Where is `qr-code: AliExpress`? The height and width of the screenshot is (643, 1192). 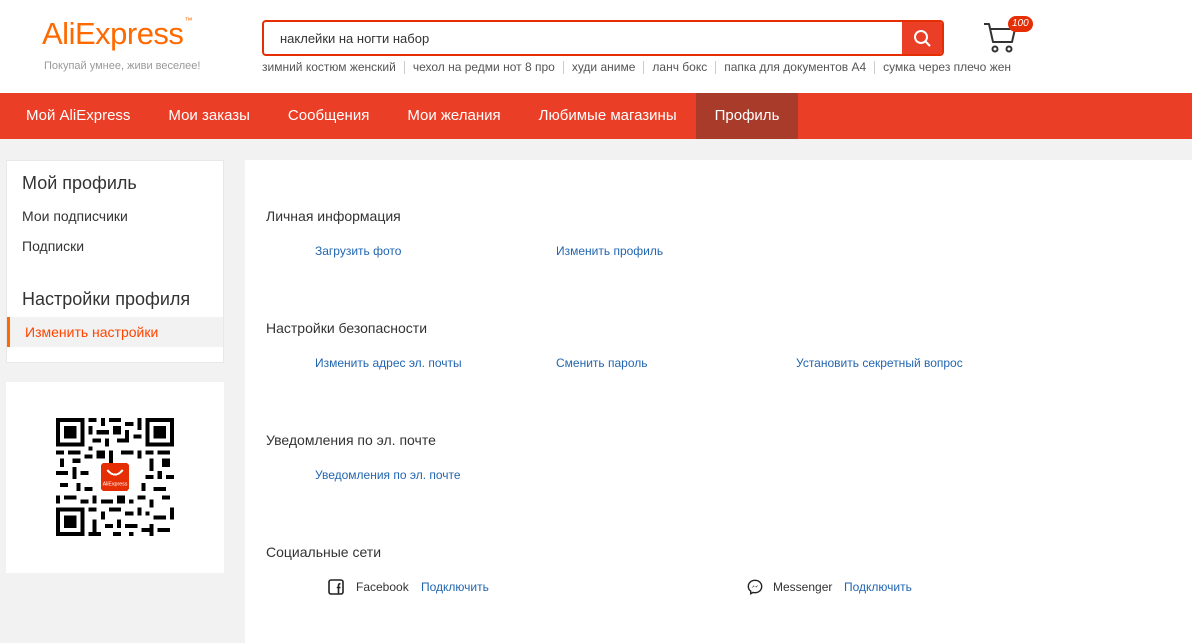 qr-code: AliExpress is located at coordinates (115, 477).